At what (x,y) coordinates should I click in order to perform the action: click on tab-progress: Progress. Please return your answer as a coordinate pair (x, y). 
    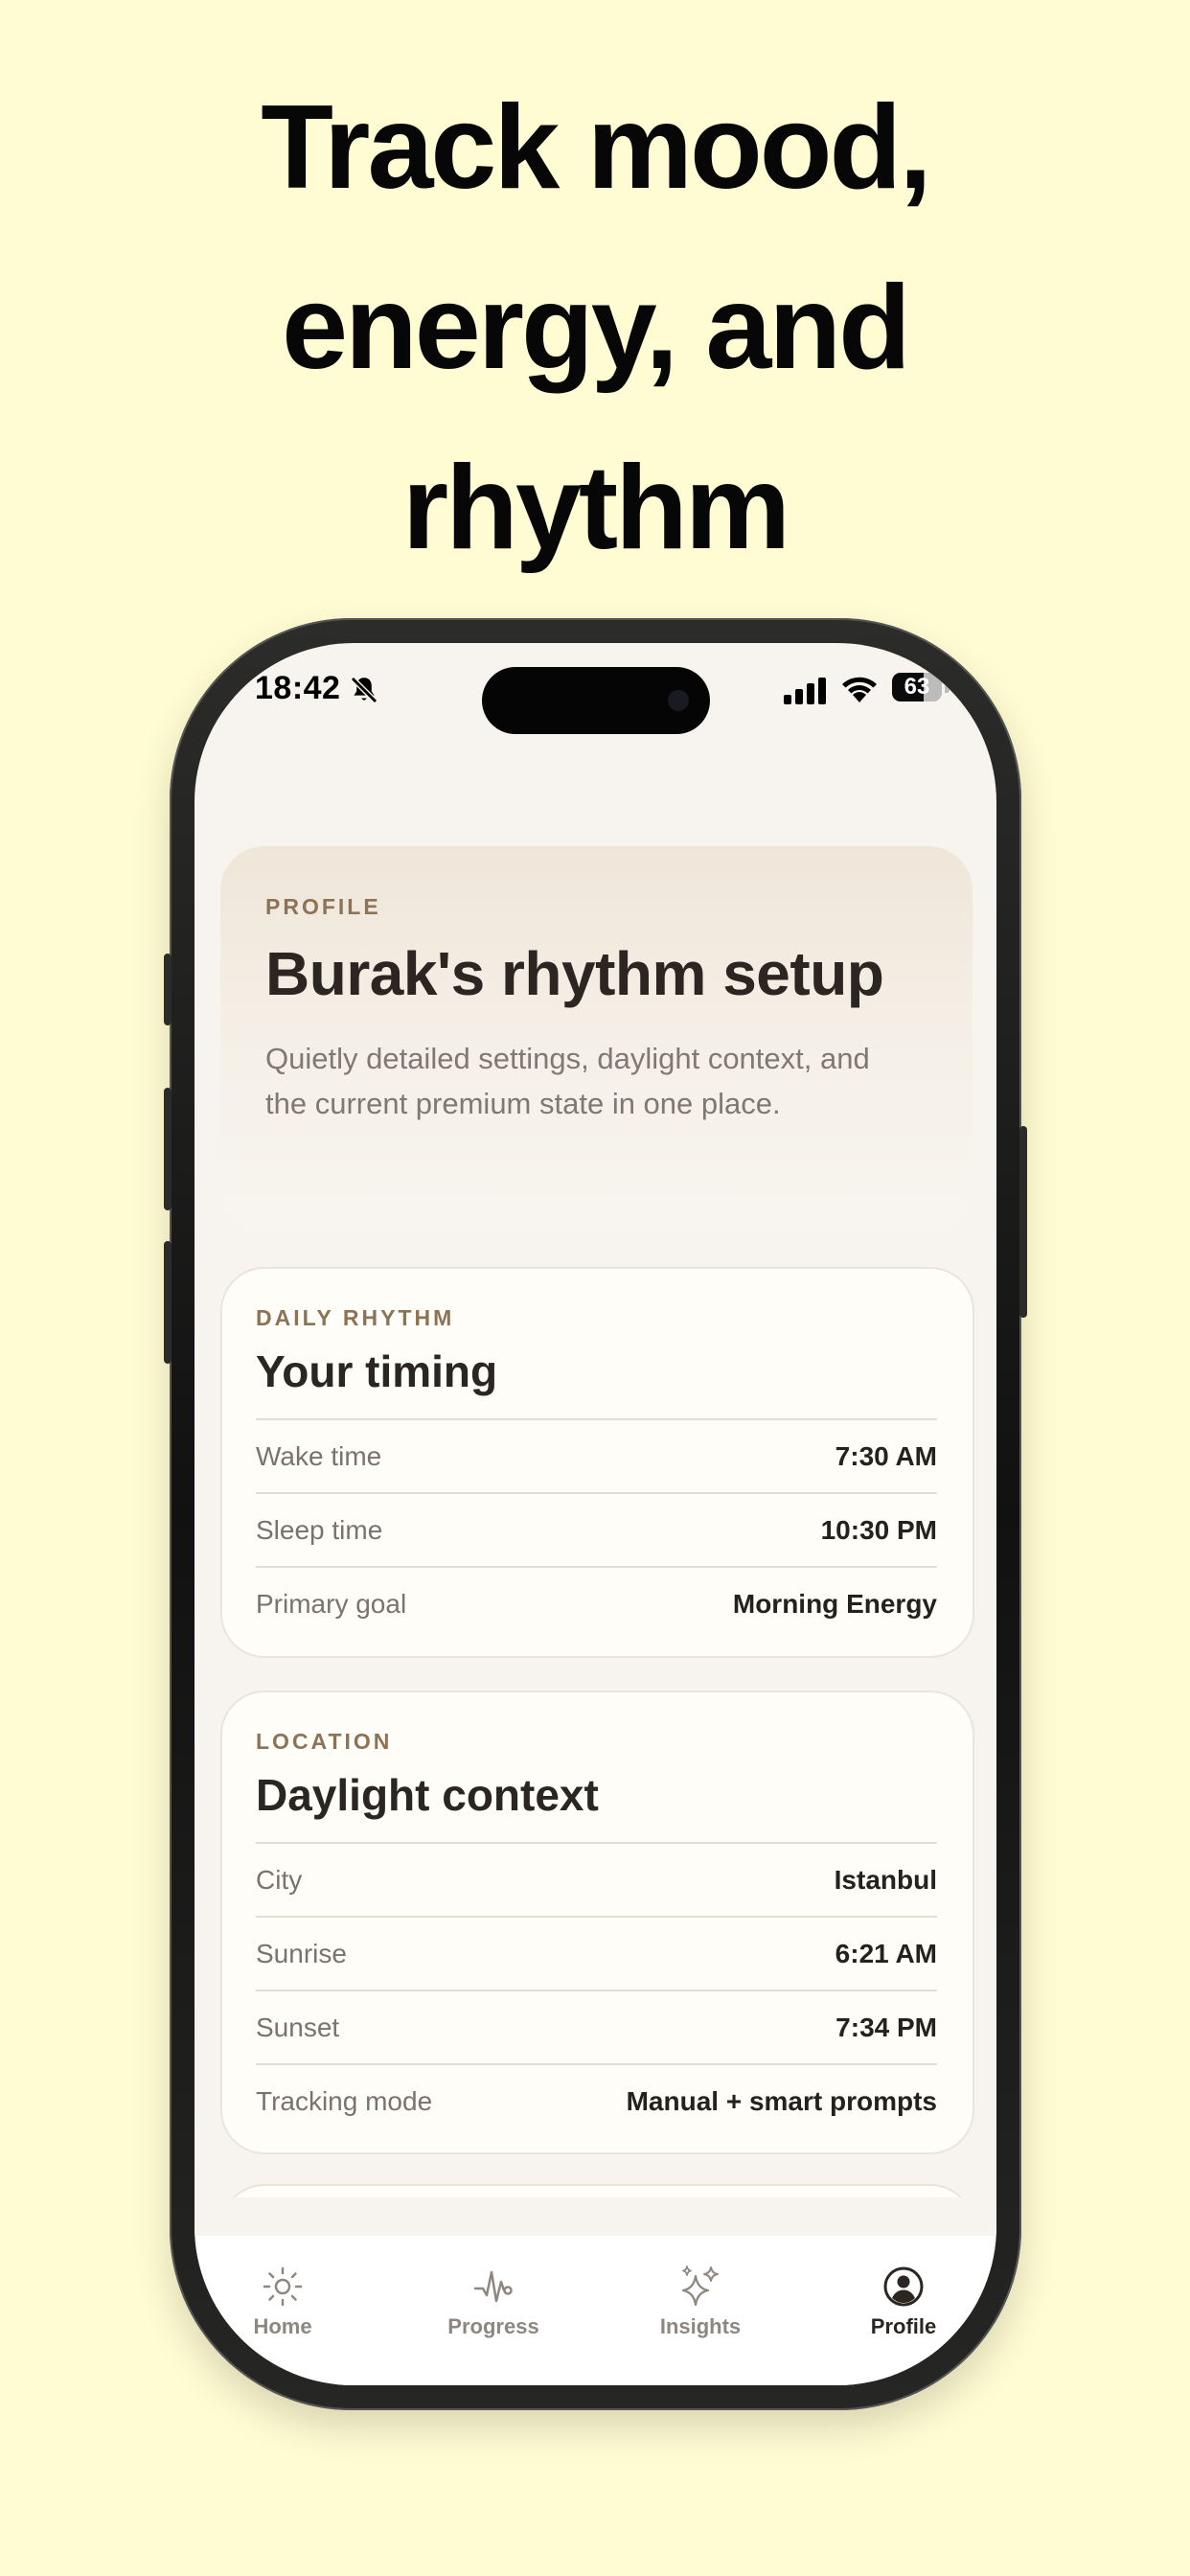
    Looking at the image, I should click on (494, 2301).